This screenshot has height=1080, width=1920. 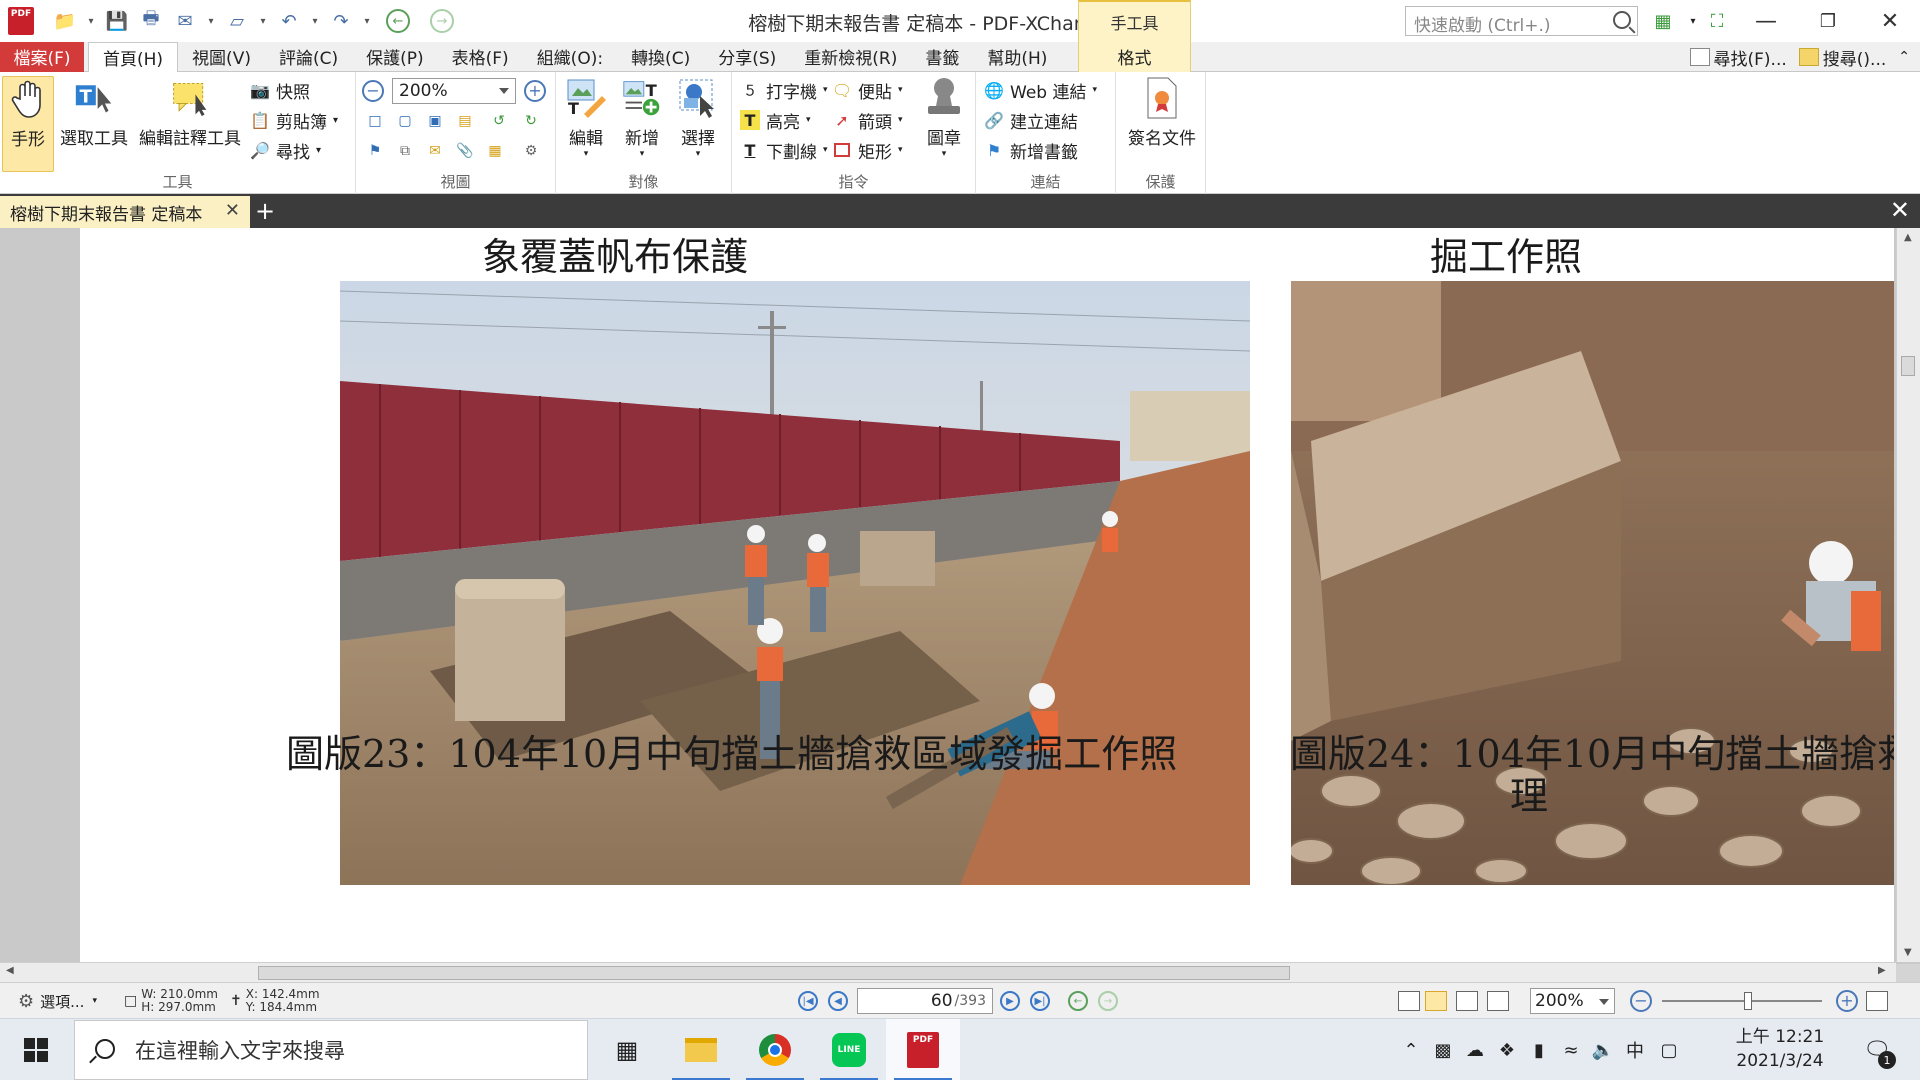 I want to click on hand-tool-button: 手形, so click(x=28, y=124).